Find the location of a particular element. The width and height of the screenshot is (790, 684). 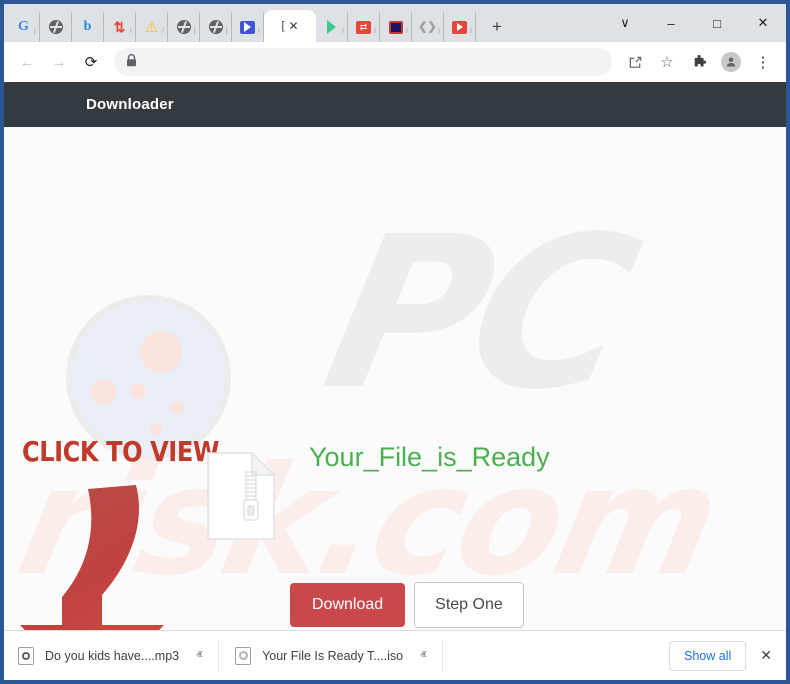

bracket-icon: [ is located at coordinates (283, 26).